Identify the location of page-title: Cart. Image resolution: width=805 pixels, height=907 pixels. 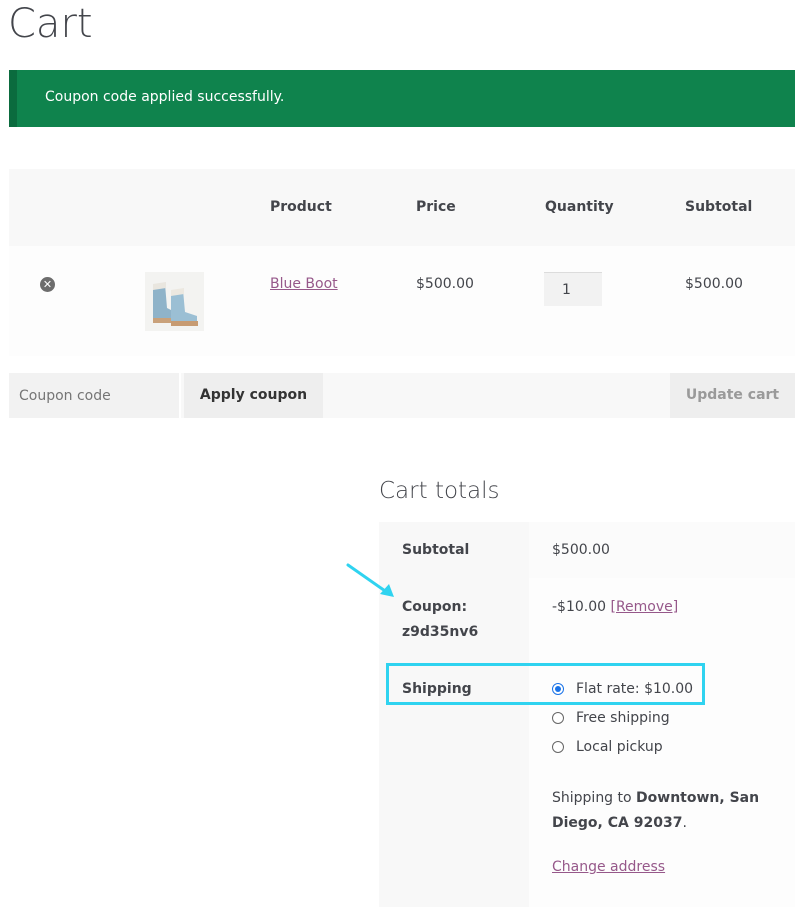
(50, 24).